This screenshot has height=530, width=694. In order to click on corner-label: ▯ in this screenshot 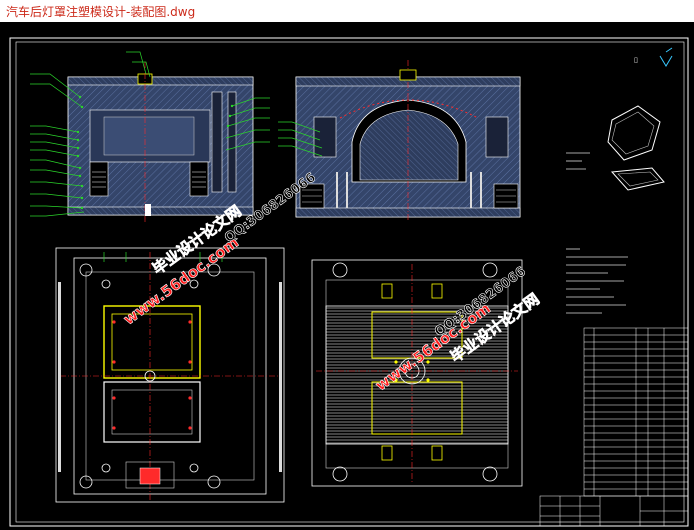, I will do `click(653, 57)`.